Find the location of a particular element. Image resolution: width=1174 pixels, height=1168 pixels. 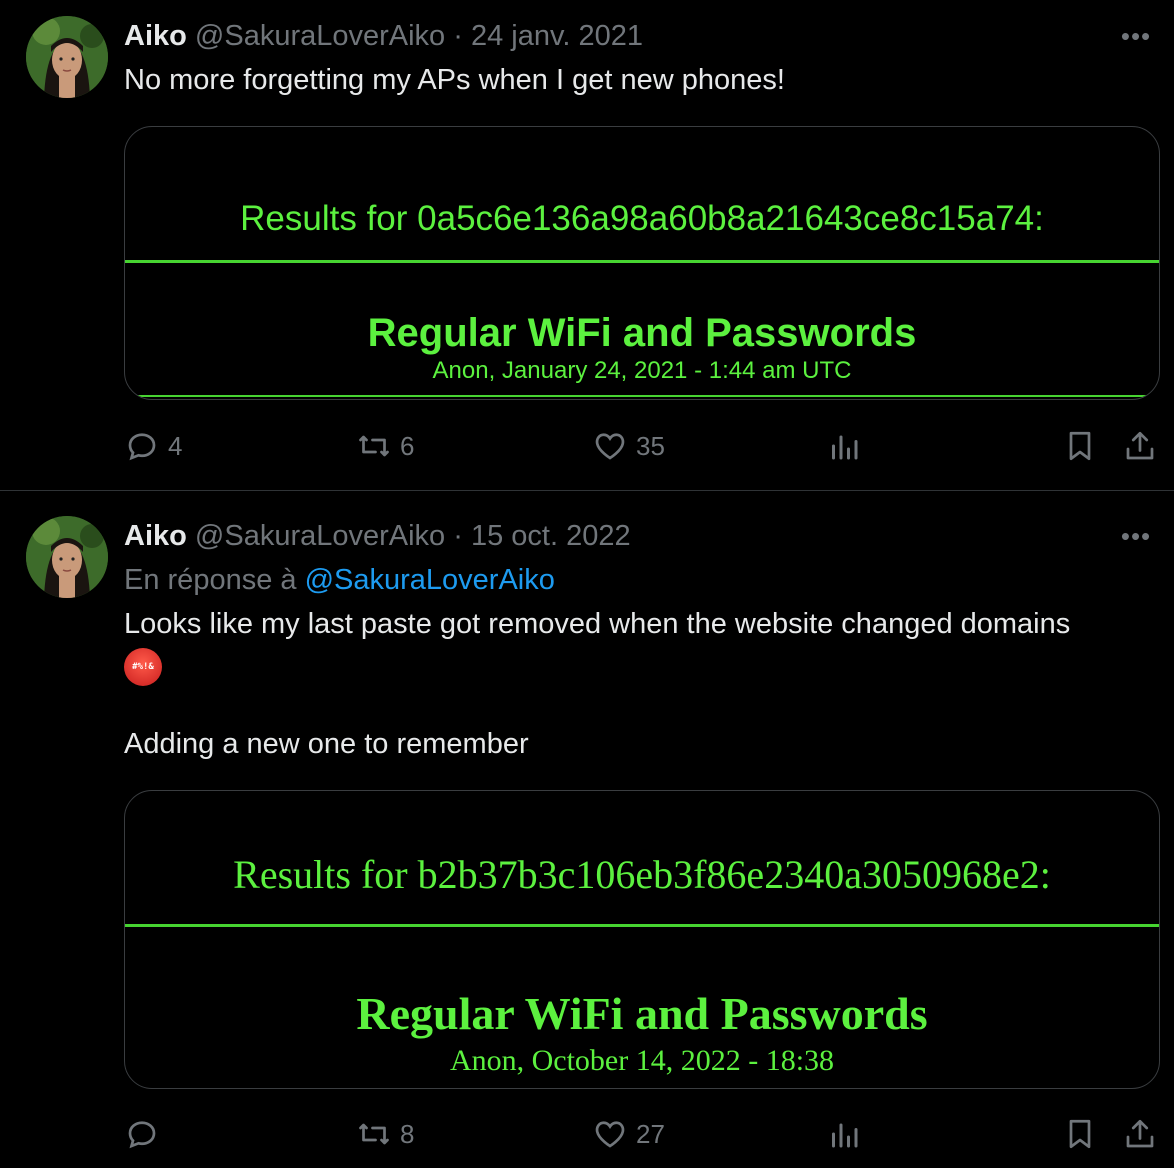

tweet-header: Aiko @SakuraLoverAiko · 24 janv. 2021 is located at coordinates (383, 36).